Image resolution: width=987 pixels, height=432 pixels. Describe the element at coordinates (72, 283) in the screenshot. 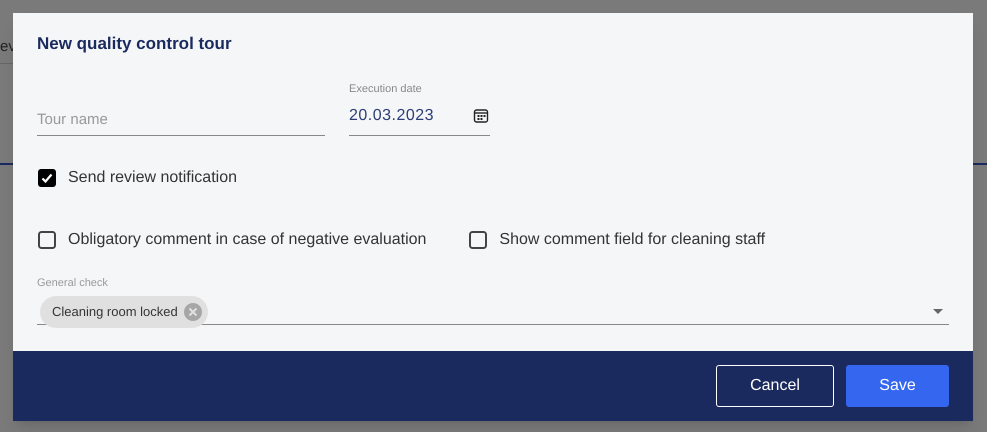

I see `field-label: General check` at that location.